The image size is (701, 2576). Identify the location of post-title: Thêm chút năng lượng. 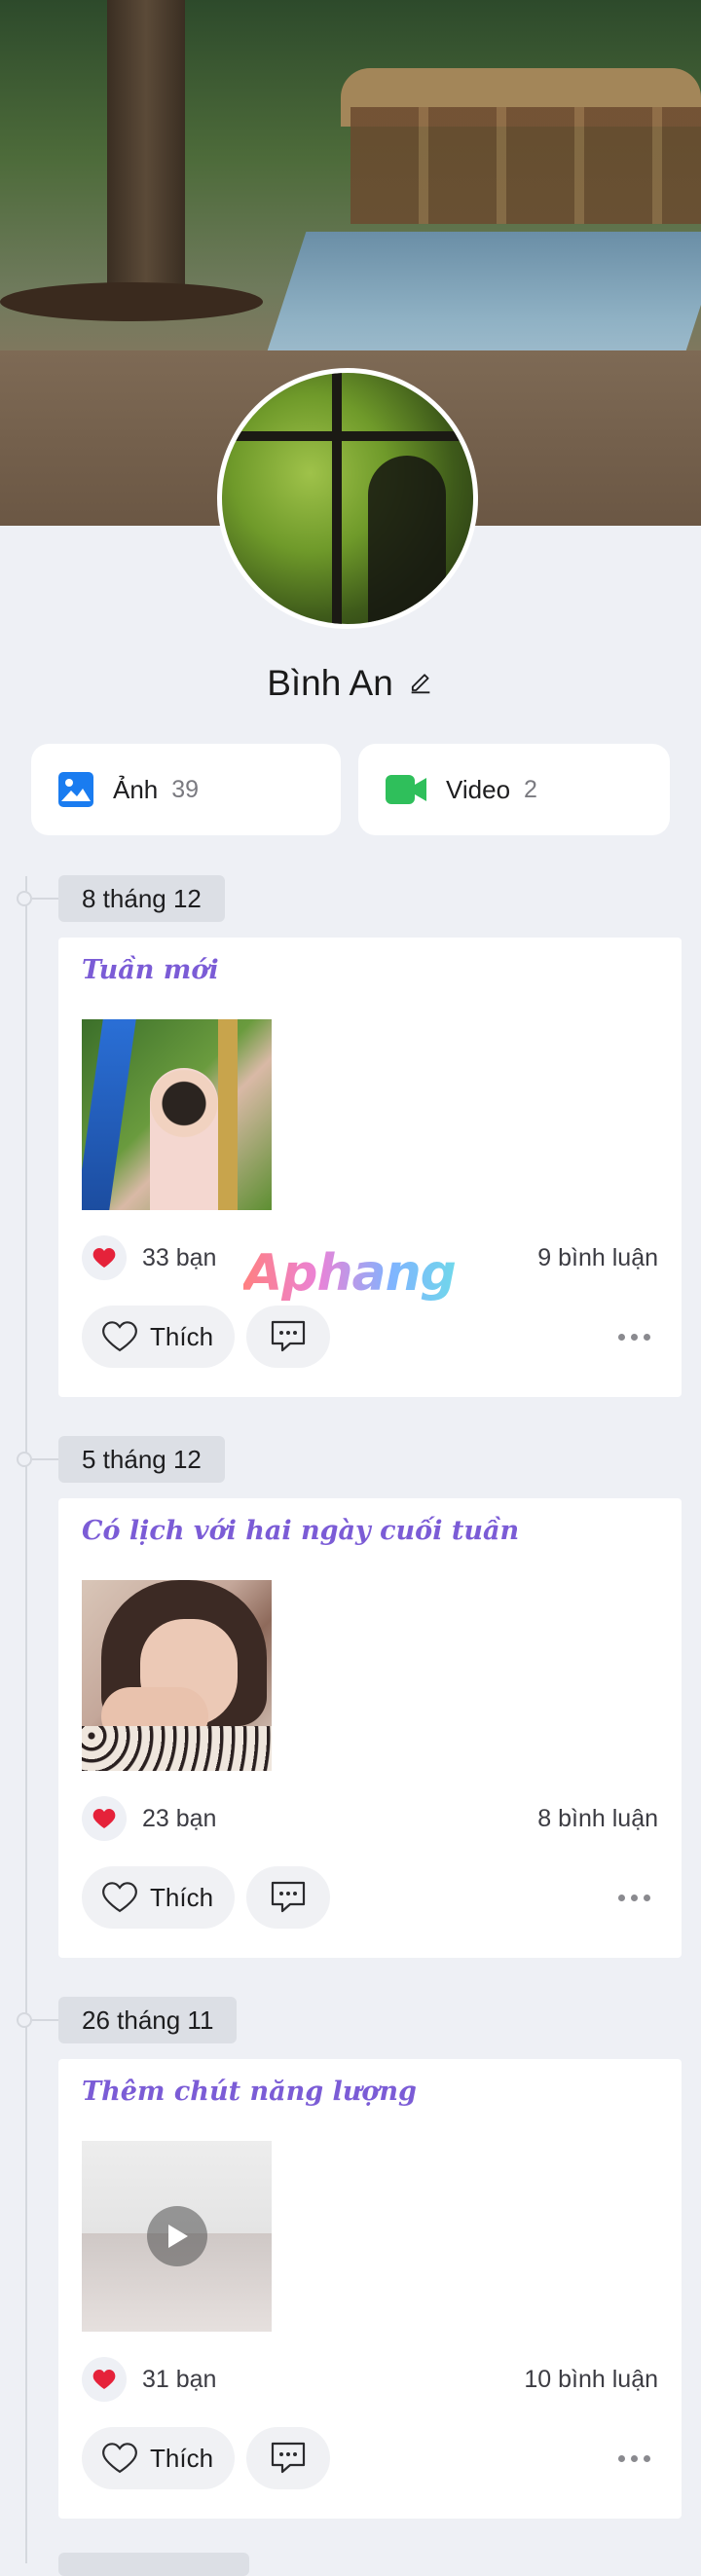
(249, 2092).